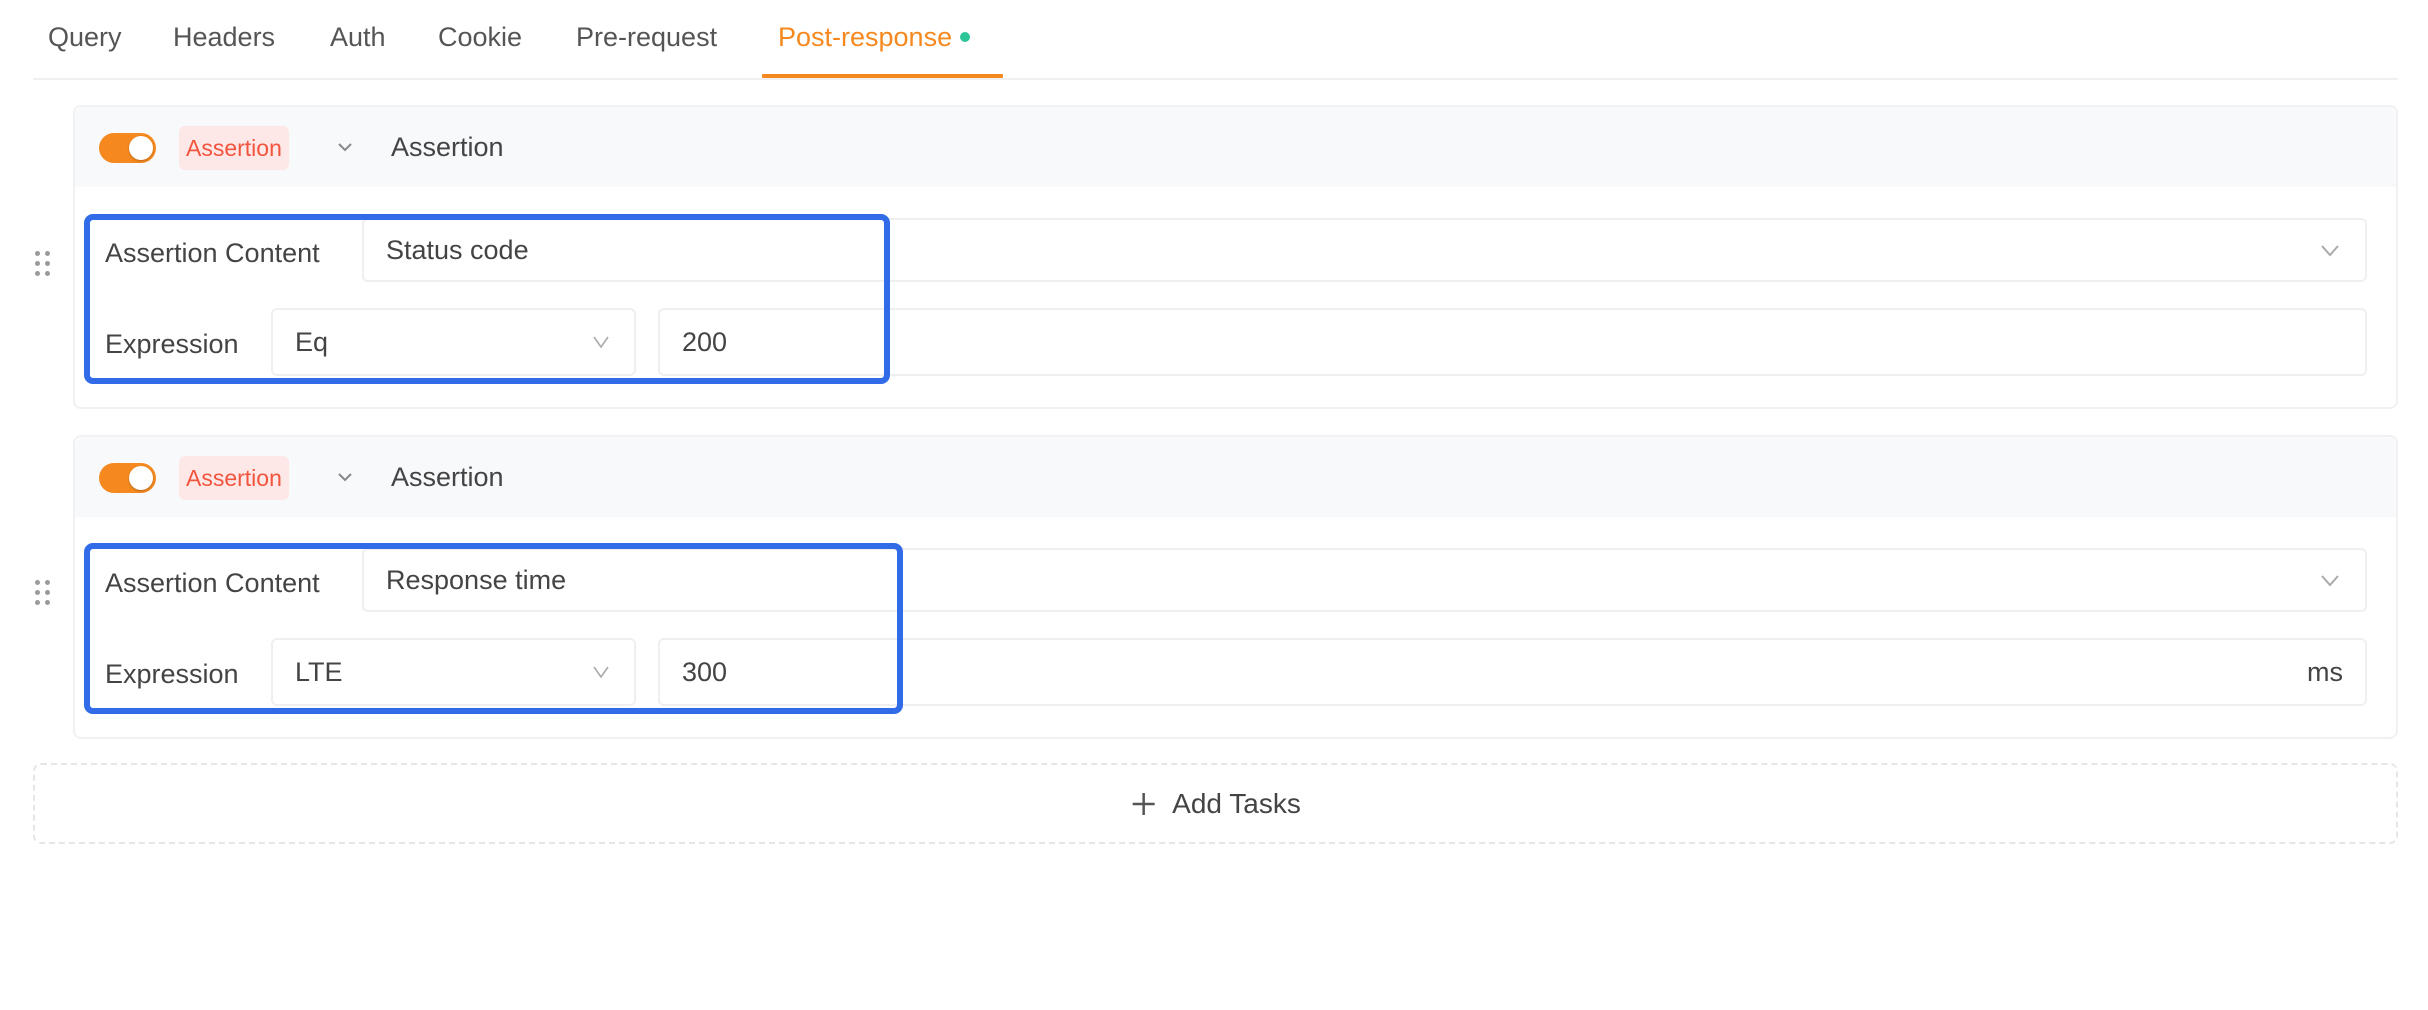 This screenshot has height=1010, width=2428. Describe the element at coordinates (1236, 803) in the screenshot. I see `add-tasks-label: Add Tasks` at that location.